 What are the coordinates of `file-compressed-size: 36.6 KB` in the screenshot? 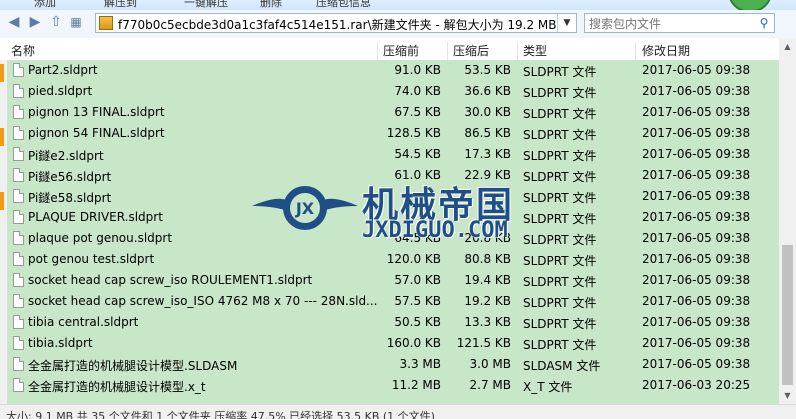 It's located at (487, 91).